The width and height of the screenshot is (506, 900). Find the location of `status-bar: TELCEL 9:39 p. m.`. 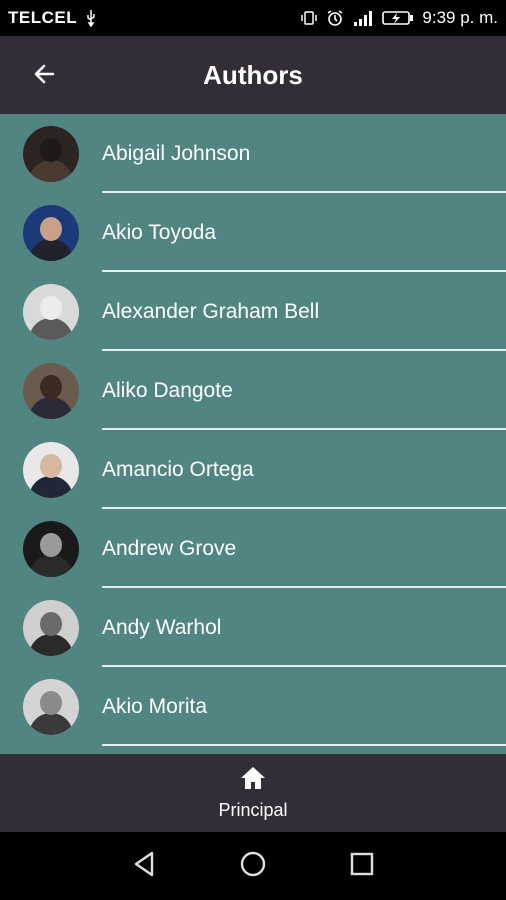

status-bar: TELCEL 9:39 p. m. is located at coordinates (253, 18).